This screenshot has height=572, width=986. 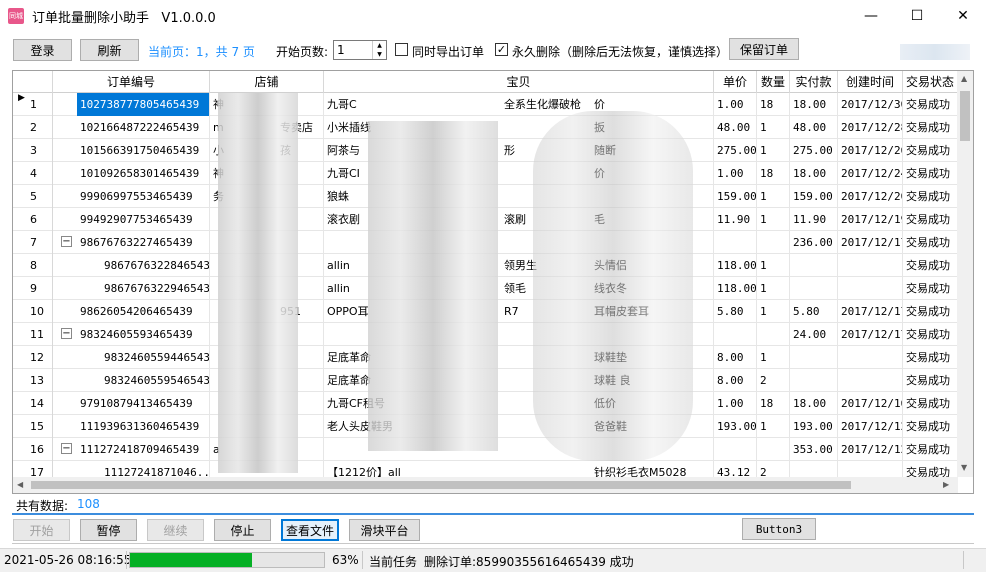 I want to click on paid-cell: 159.00, so click(x=814, y=196).